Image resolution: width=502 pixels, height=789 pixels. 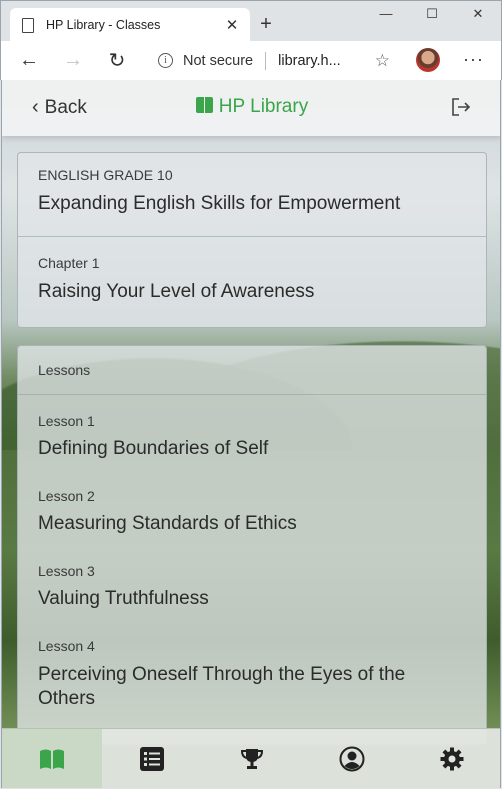 What do you see at coordinates (66, 496) in the screenshot?
I see `lesson-label: Lesson 2` at bounding box center [66, 496].